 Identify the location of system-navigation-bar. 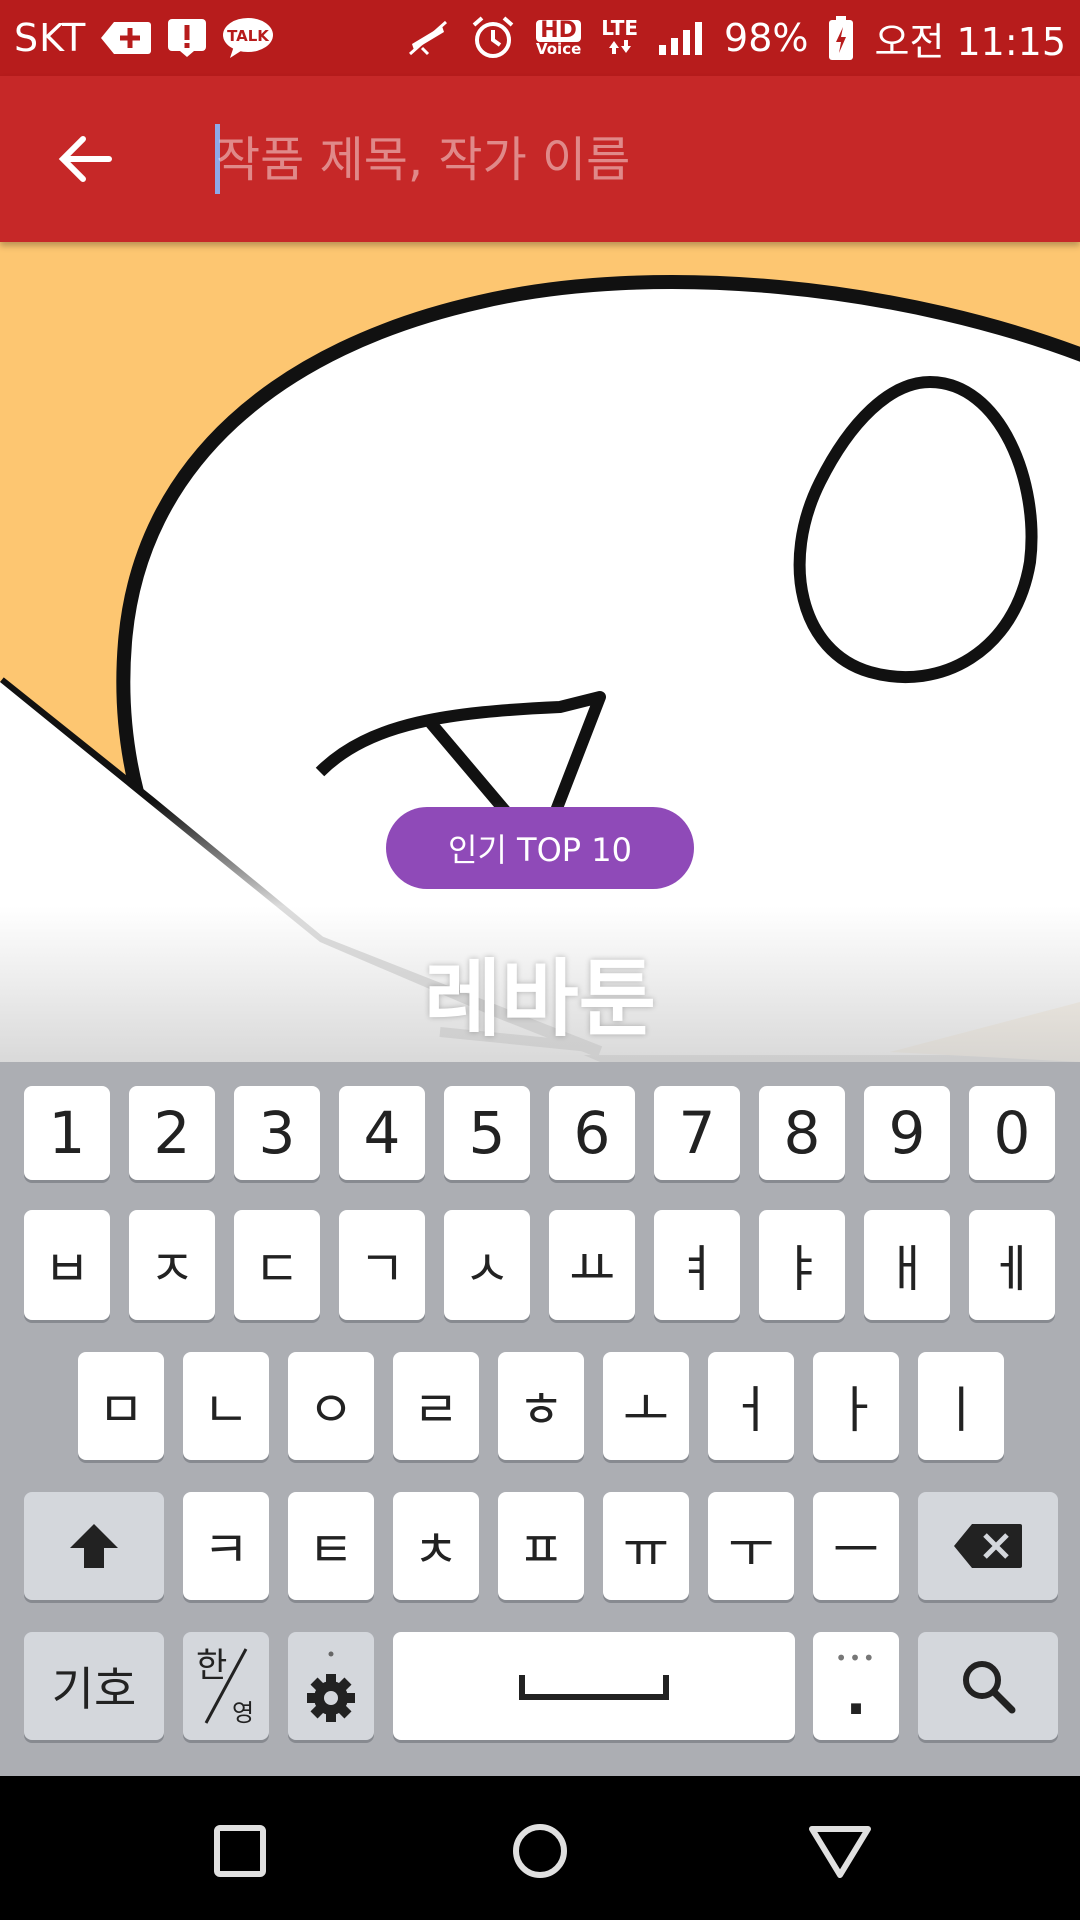
(540, 1848).